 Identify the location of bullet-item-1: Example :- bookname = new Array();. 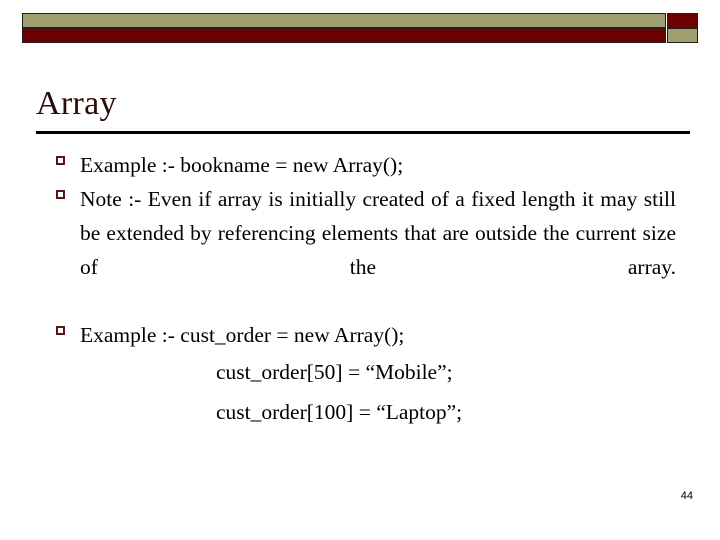
(356, 165).